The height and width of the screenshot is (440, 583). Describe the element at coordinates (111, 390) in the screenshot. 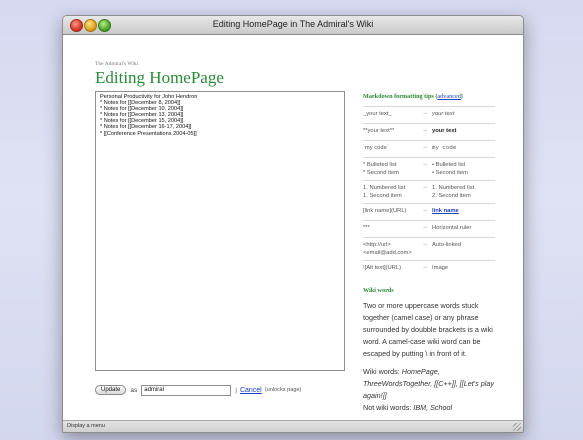

I see `update-button: Update` at that location.